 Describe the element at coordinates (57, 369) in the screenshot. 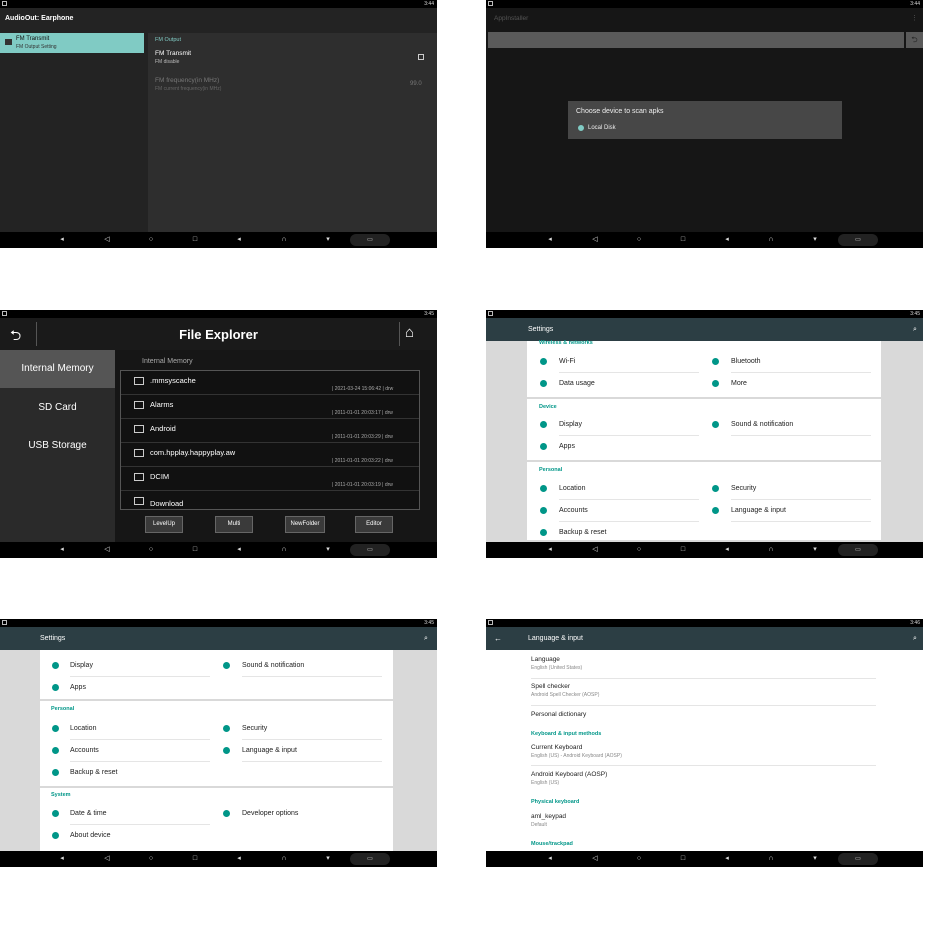

I see `sidebar-item-internal: Internal Memory` at that location.